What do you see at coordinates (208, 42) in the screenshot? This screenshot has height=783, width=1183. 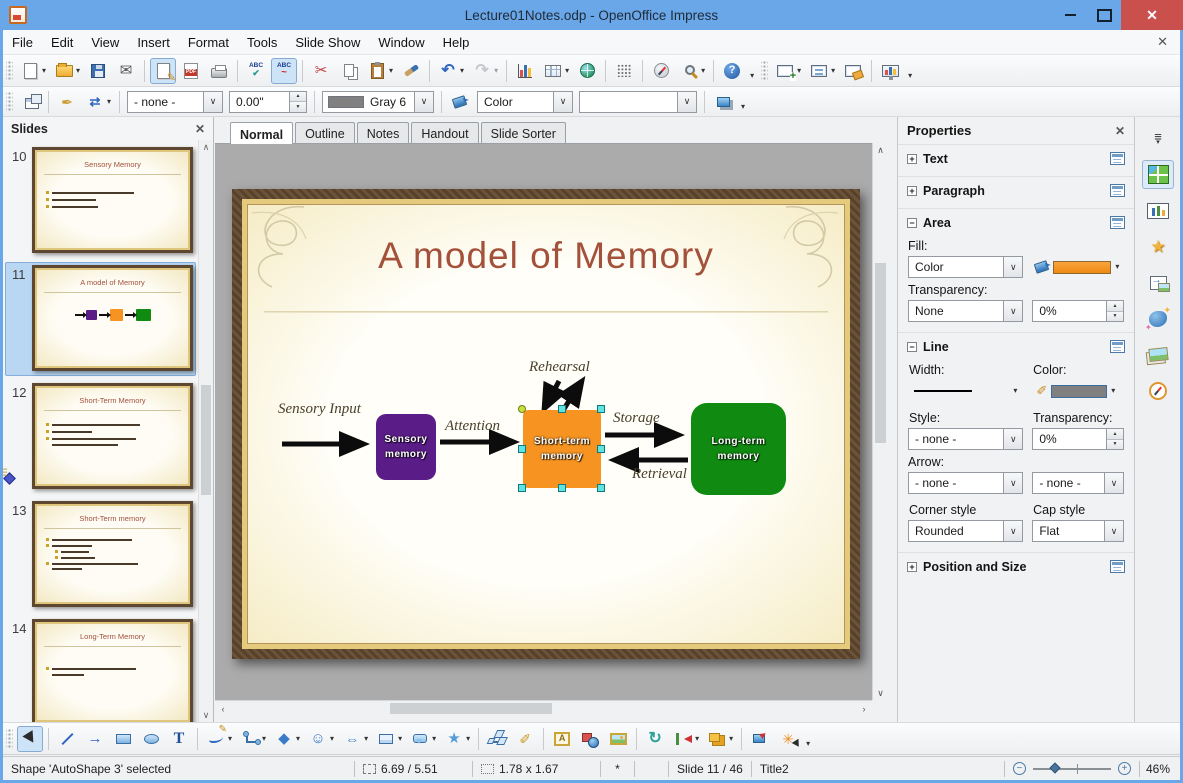 I see `menu-format: Format` at bounding box center [208, 42].